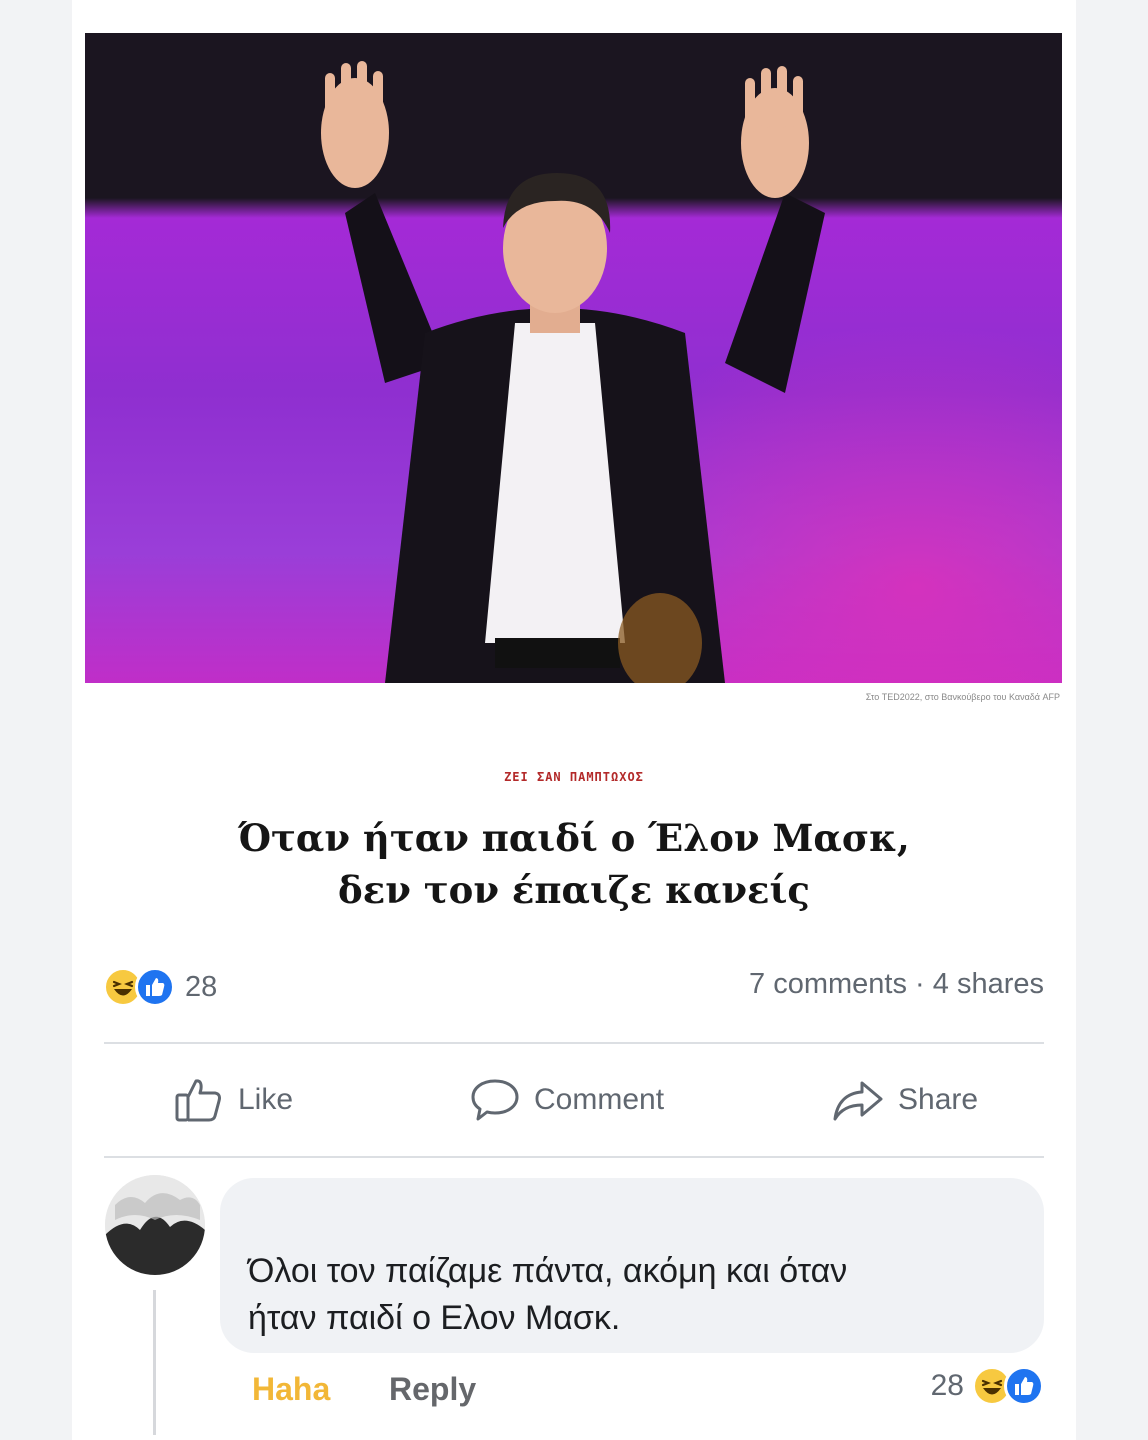 This screenshot has width=1148, height=1440. What do you see at coordinates (266, 1099) in the screenshot?
I see `like-label: Like` at bounding box center [266, 1099].